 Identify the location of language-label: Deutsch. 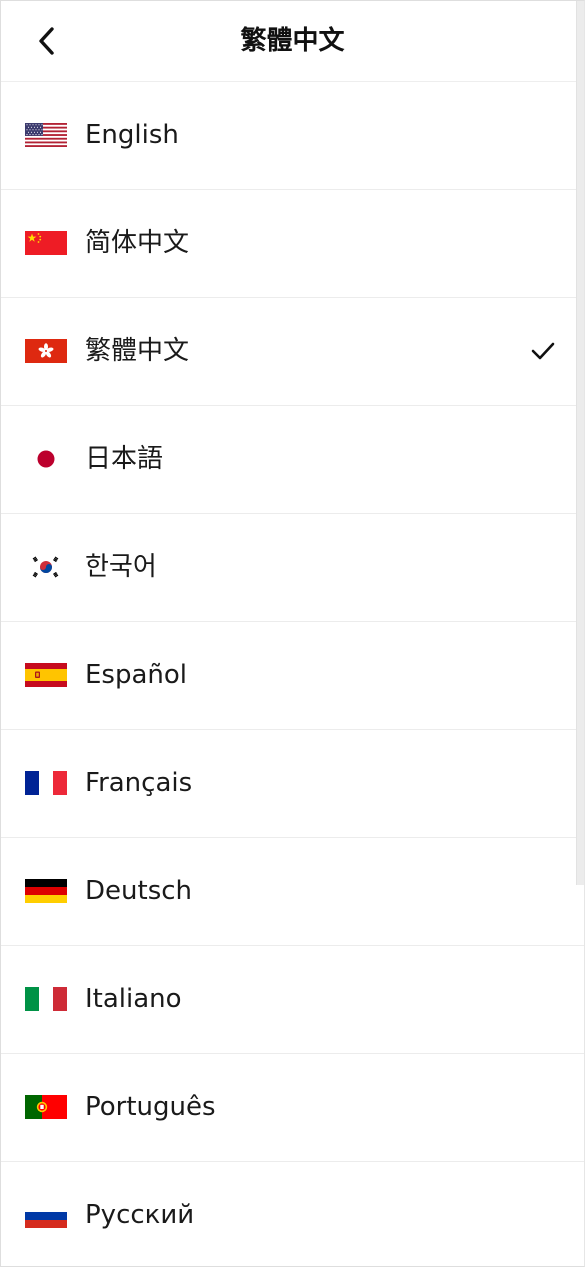
(139, 891).